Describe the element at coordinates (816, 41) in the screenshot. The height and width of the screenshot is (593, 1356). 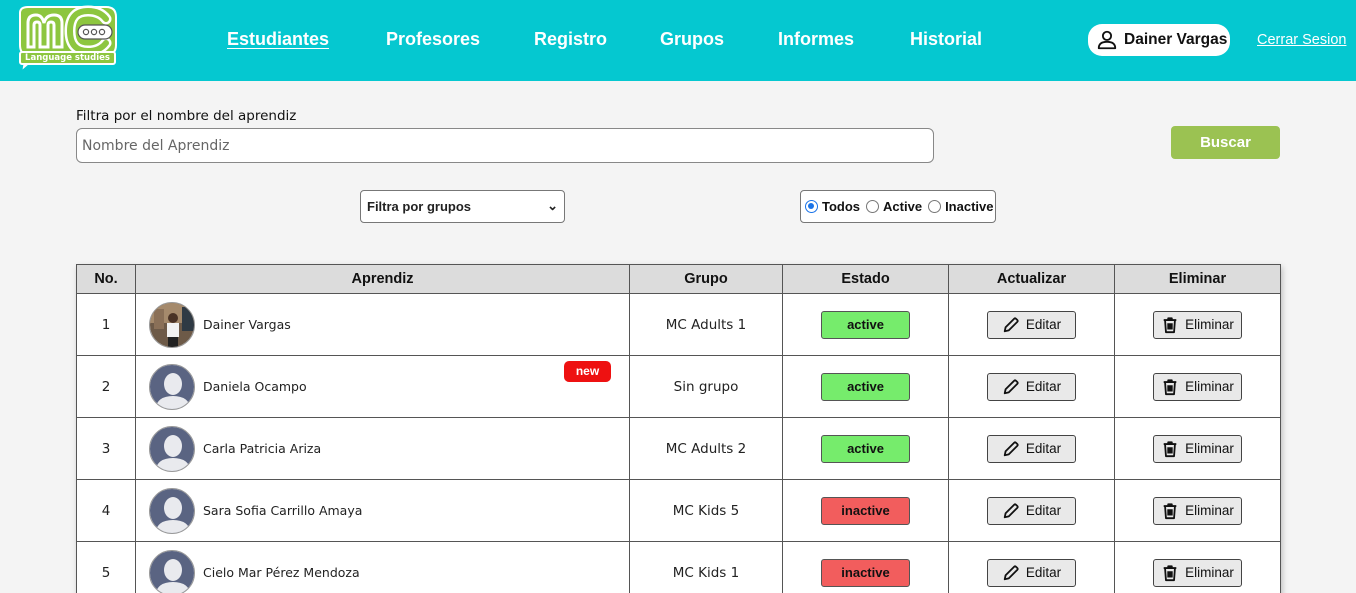
I see `nav-informes: Informes` at that location.